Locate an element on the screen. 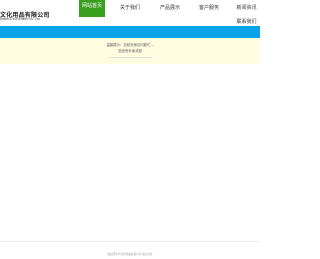 The width and height of the screenshot is (320, 259). company-logo-english: WENHUA STATIONERY CO., LTD is located at coordinates (20, 19).